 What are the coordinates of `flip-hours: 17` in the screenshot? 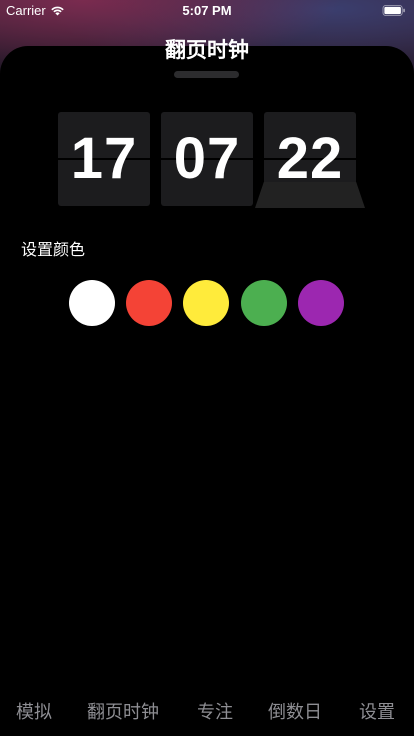 It's located at (104, 159).